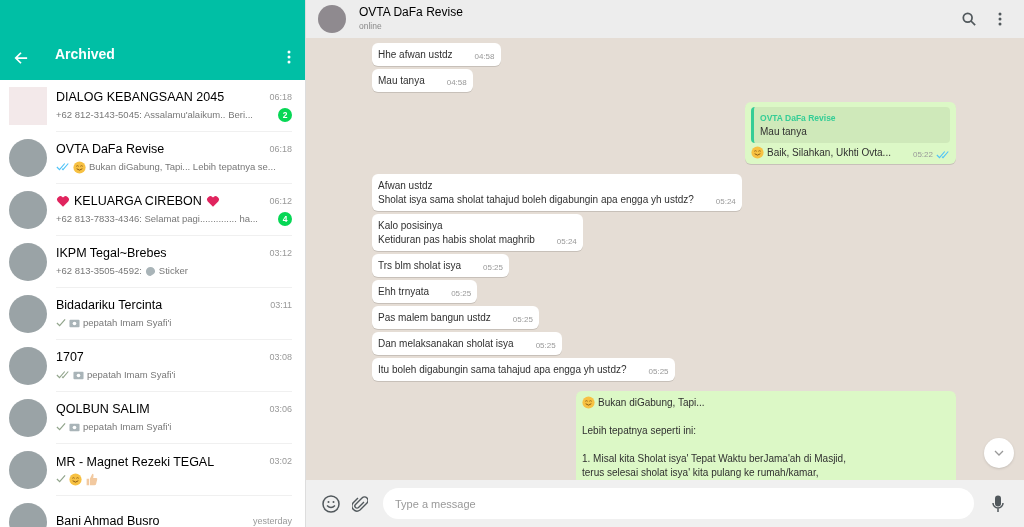  I want to click on message-text: Trs blm sholat isya, so click(419, 266).